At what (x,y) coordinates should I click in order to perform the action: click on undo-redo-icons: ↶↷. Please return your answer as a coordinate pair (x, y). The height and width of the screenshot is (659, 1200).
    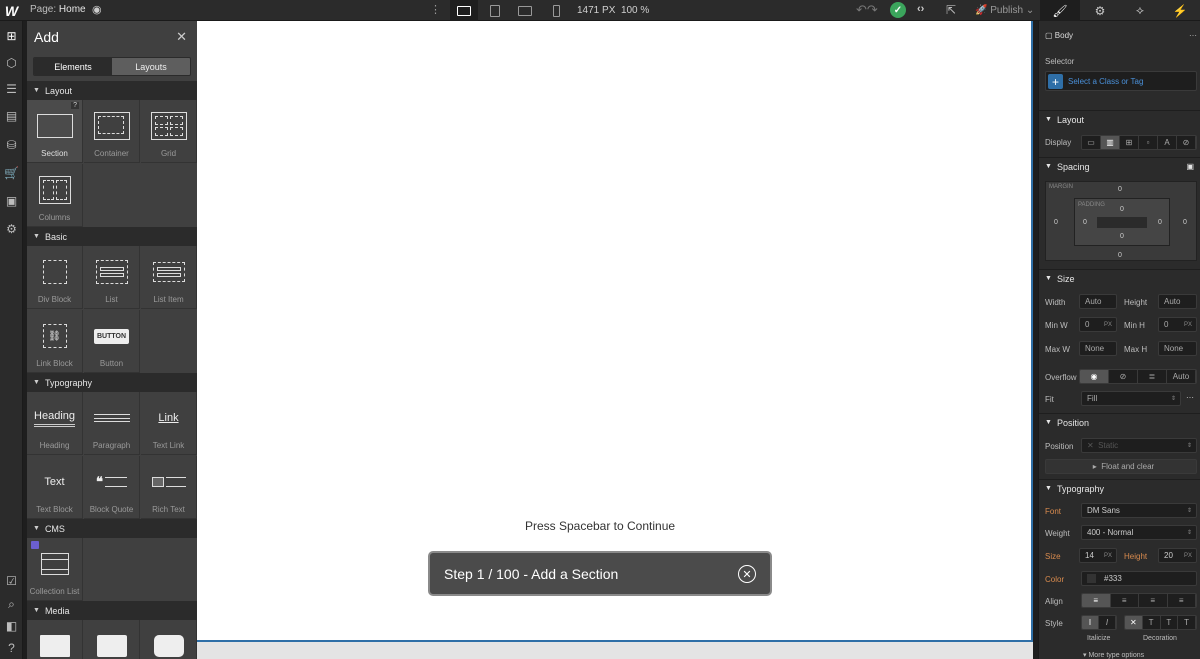
    Looking at the image, I should click on (867, 10).